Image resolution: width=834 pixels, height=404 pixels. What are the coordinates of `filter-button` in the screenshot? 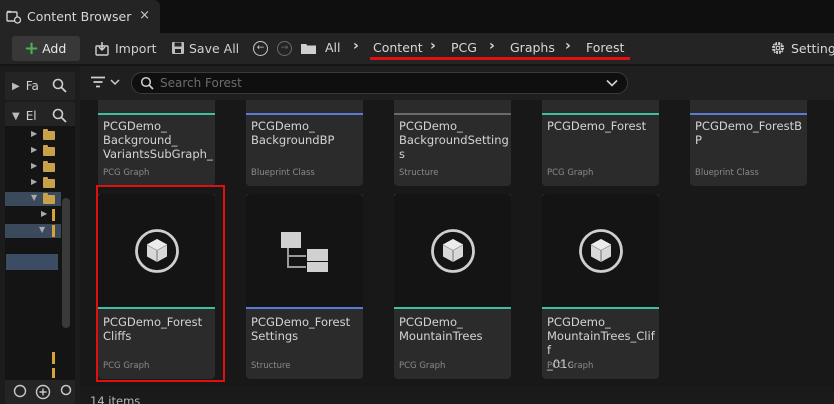 It's located at (105, 82).